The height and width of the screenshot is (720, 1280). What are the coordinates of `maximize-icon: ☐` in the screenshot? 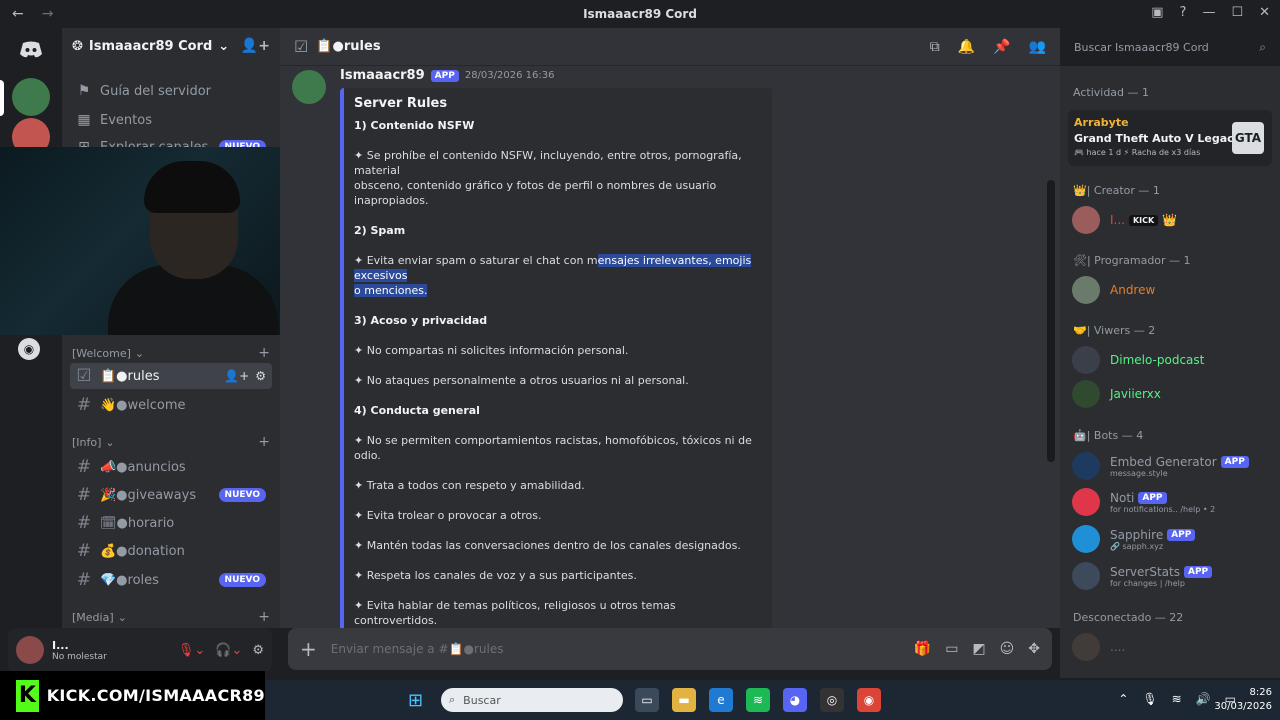 It's located at (1237, 12).